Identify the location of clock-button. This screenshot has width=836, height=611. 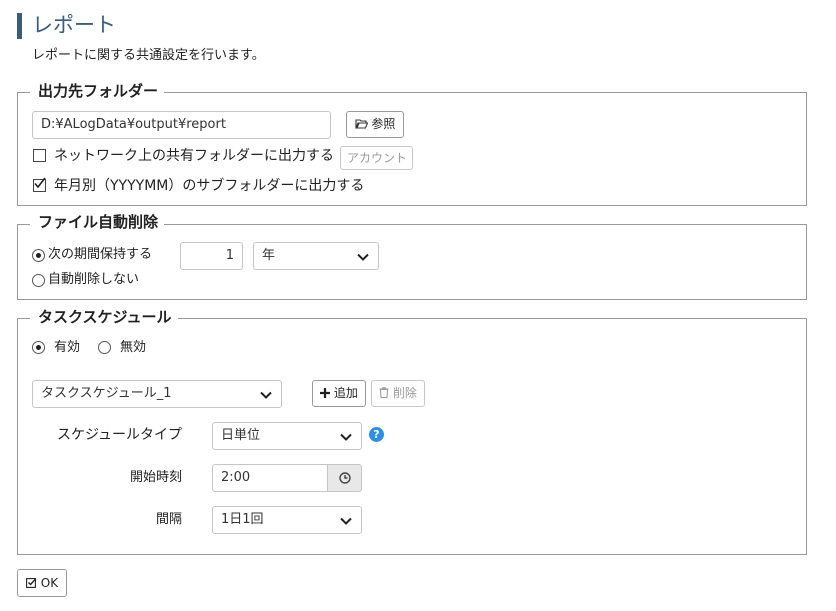
(344, 478).